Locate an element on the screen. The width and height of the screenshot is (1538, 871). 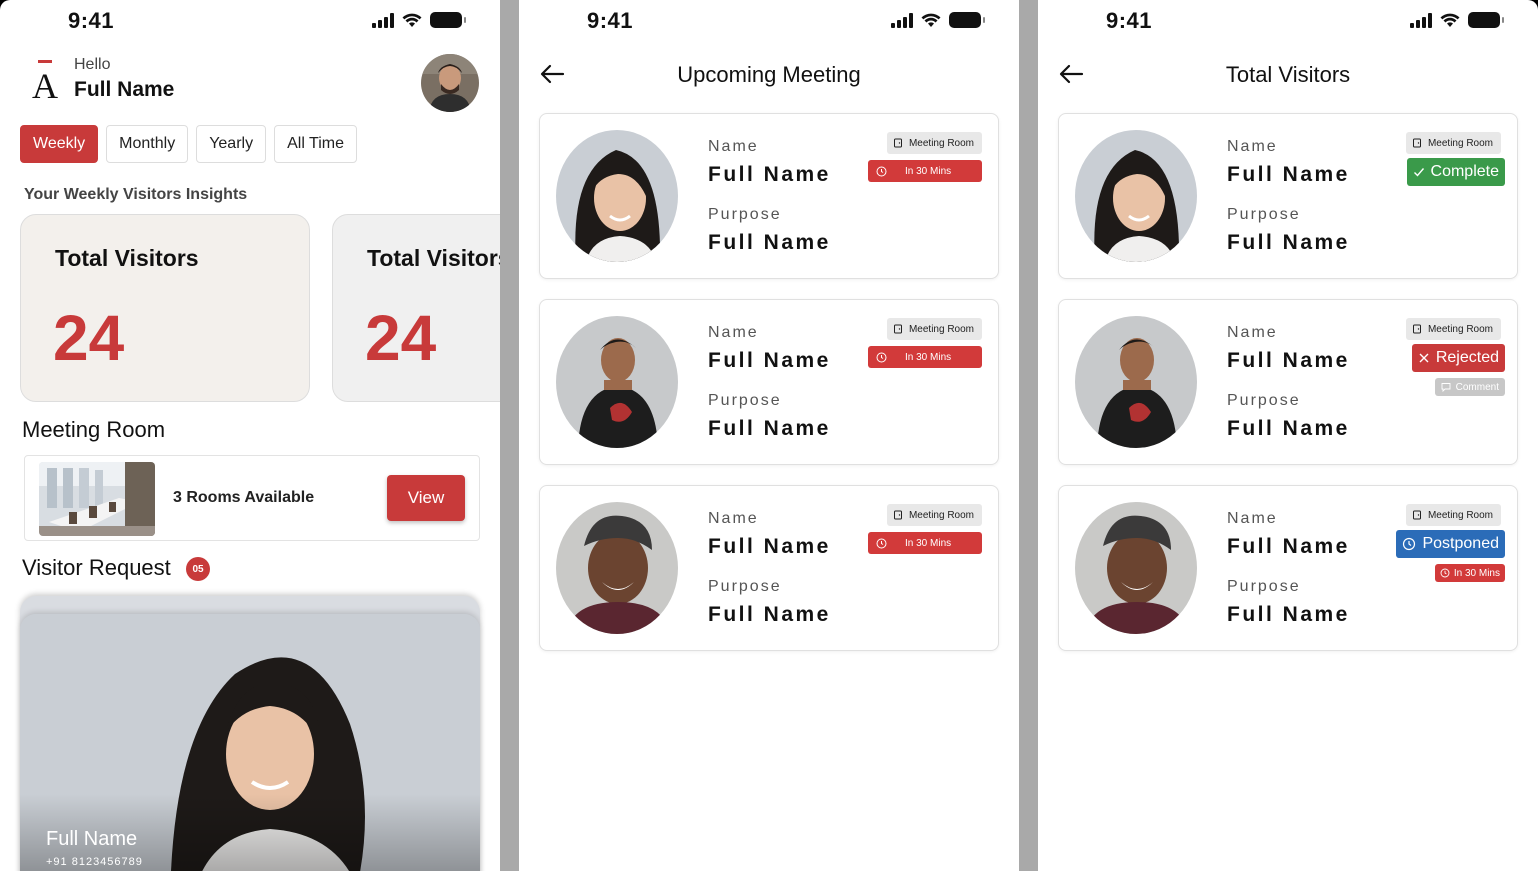
status-label: Rejected is located at coordinates (1467, 357).